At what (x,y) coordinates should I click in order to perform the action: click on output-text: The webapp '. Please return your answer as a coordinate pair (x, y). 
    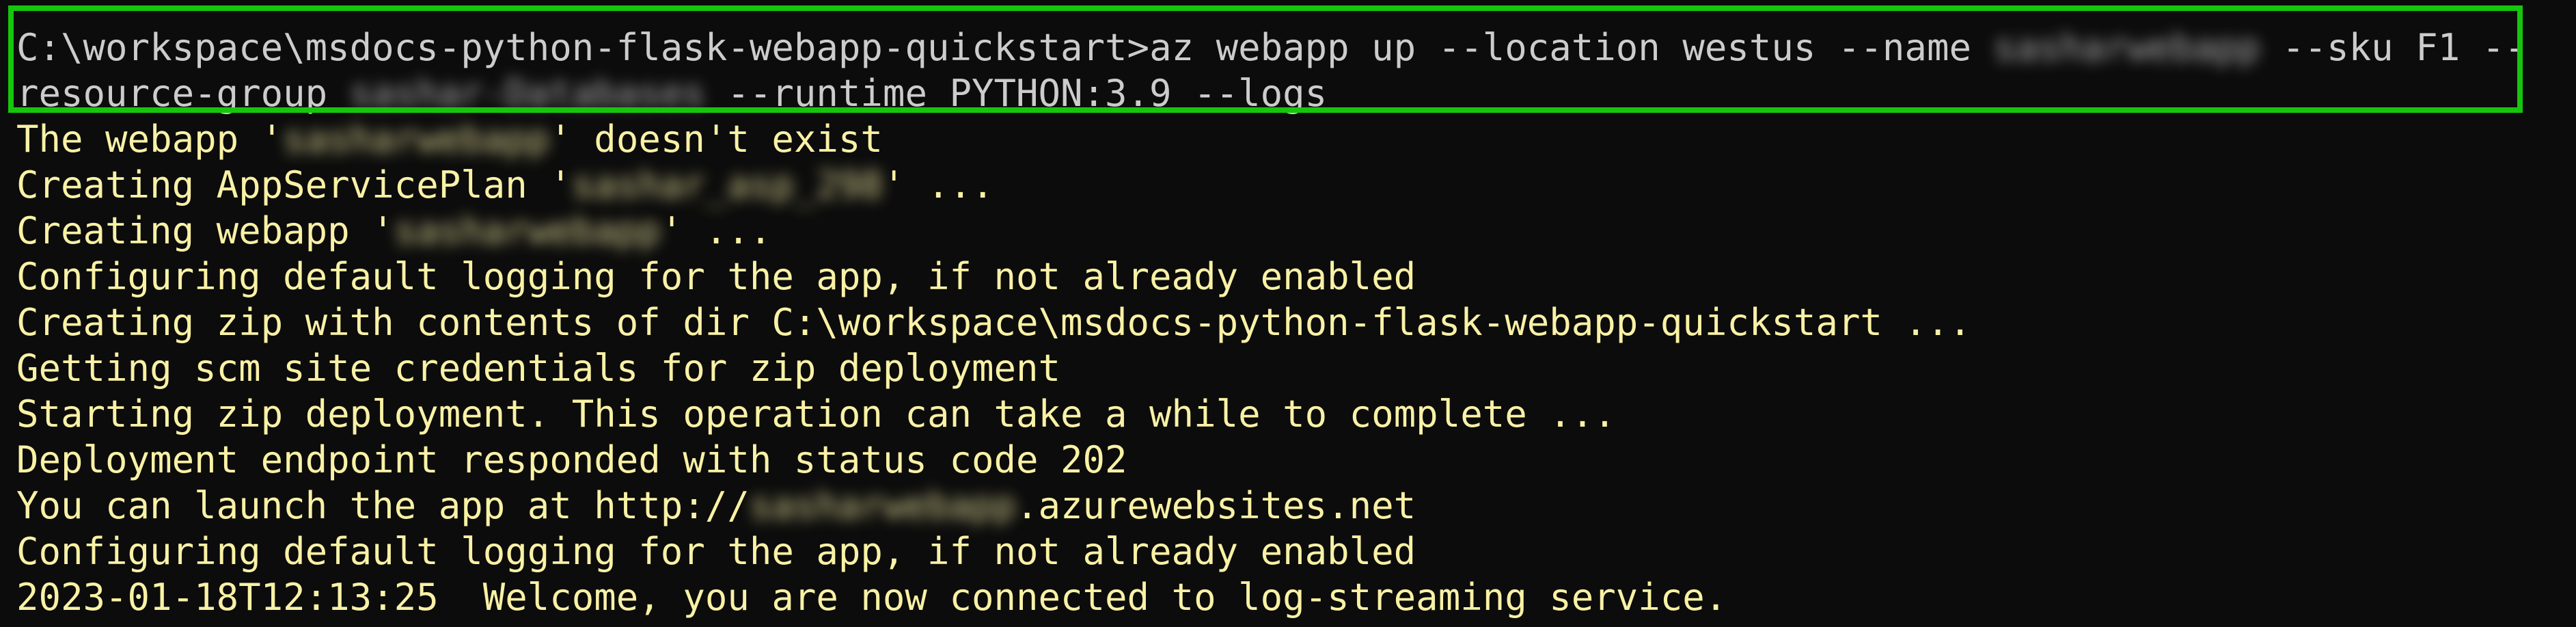
    Looking at the image, I should click on (150, 139).